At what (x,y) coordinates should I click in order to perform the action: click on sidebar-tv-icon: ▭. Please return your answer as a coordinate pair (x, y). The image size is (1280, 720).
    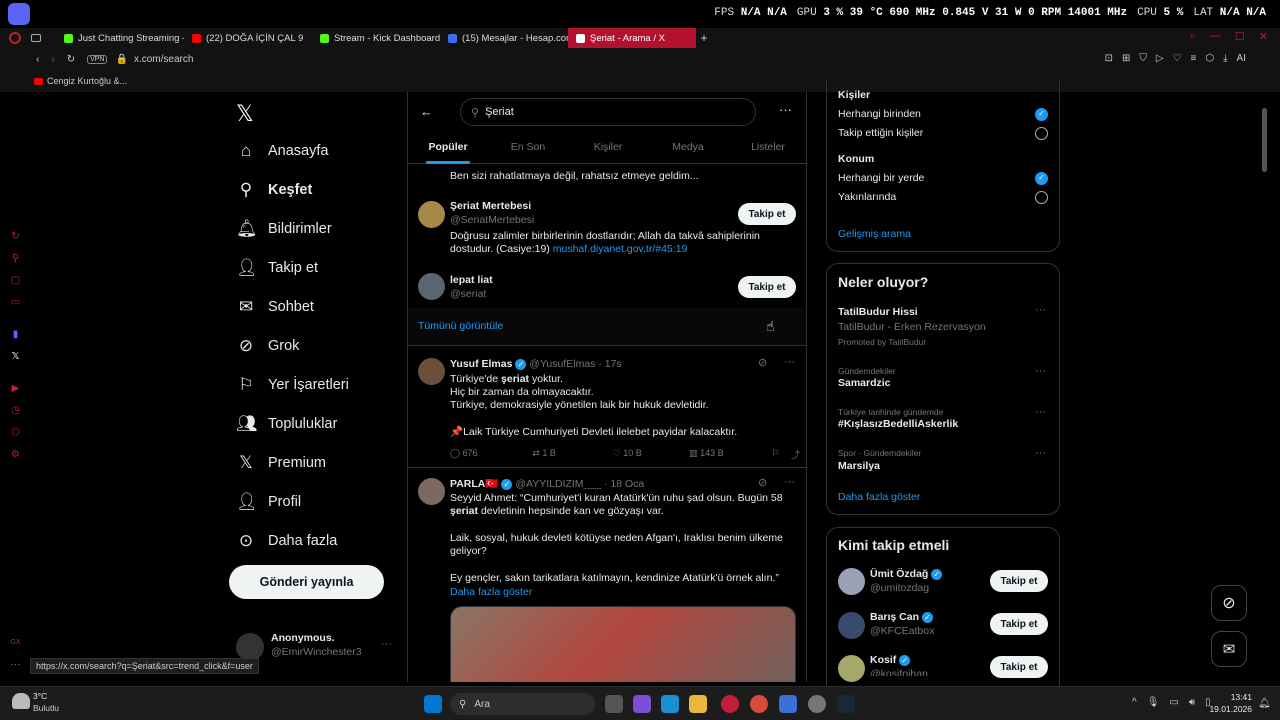
    Looking at the image, I should click on (15, 302).